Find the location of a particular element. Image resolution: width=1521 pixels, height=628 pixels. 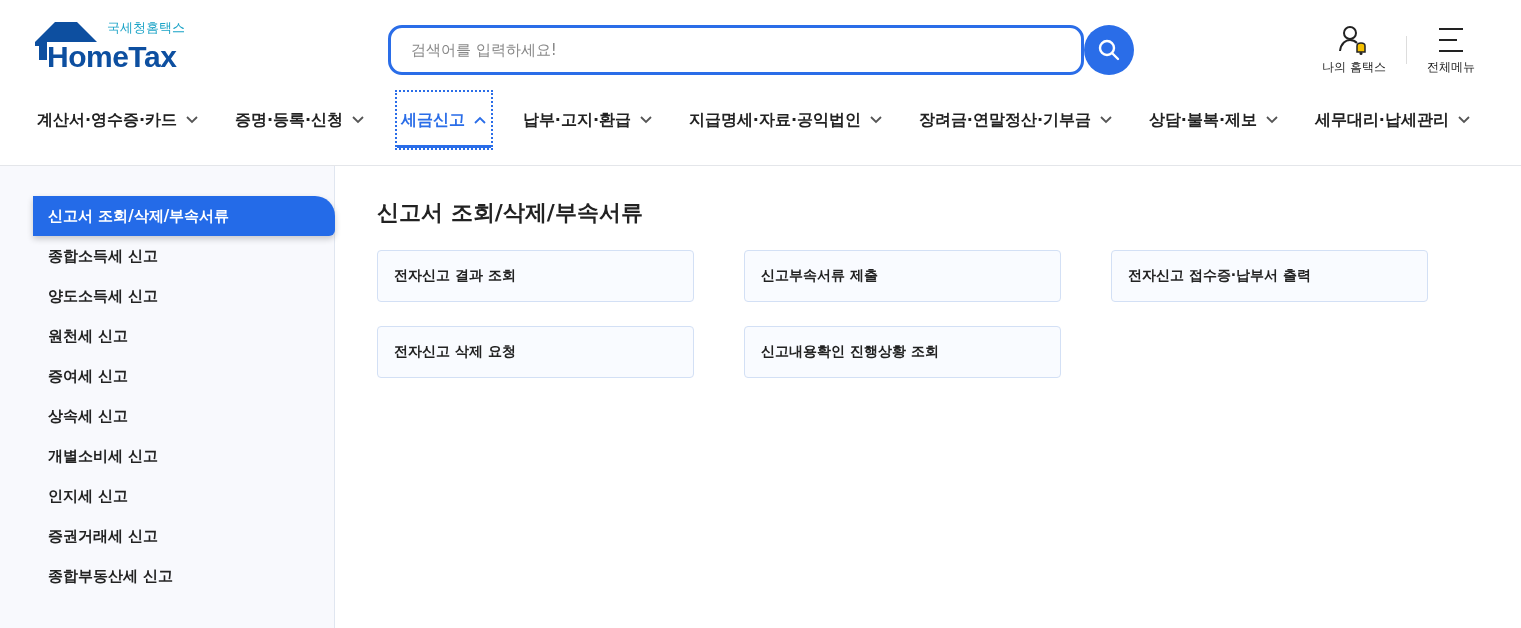

sidebar-item: 양도소득세 신고 is located at coordinates (183, 296).